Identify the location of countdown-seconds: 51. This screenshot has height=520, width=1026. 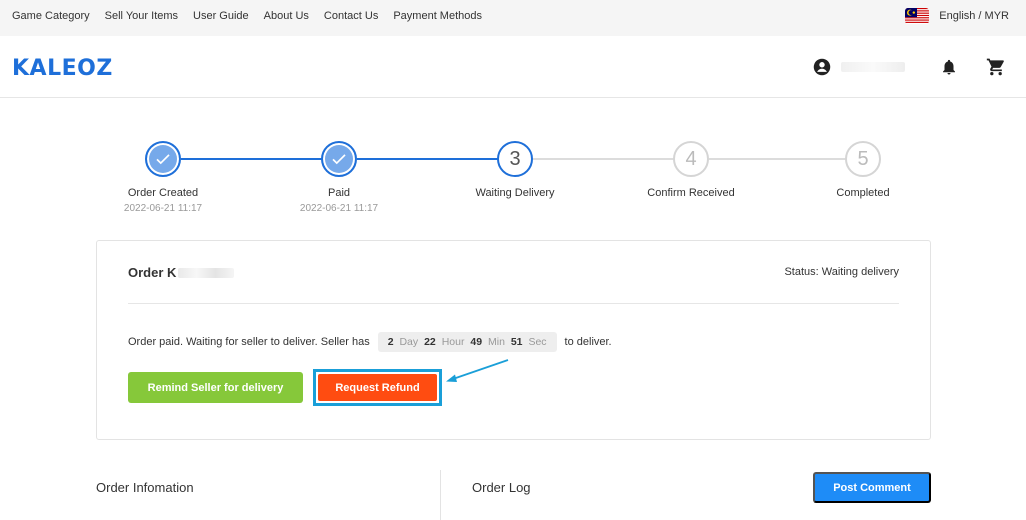
(516, 342).